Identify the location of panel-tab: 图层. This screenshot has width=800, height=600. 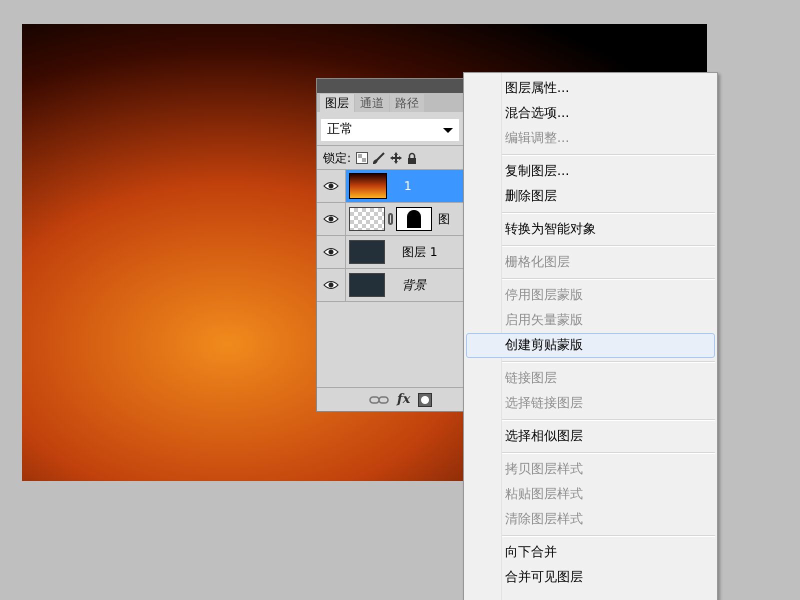
(337, 103).